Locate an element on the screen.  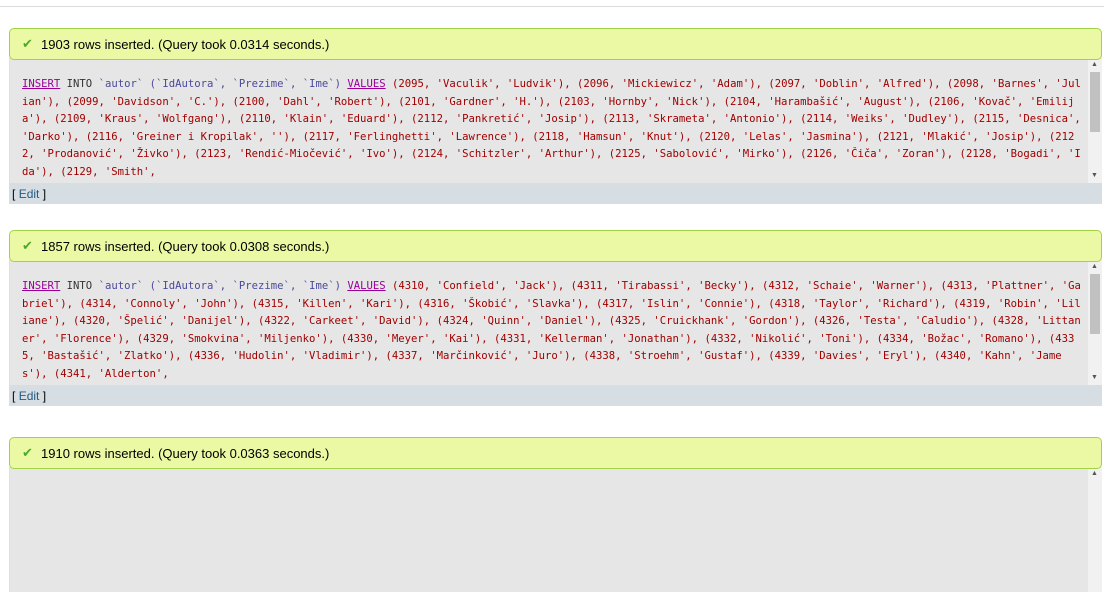
edit-link-1: Edit is located at coordinates (29, 194).